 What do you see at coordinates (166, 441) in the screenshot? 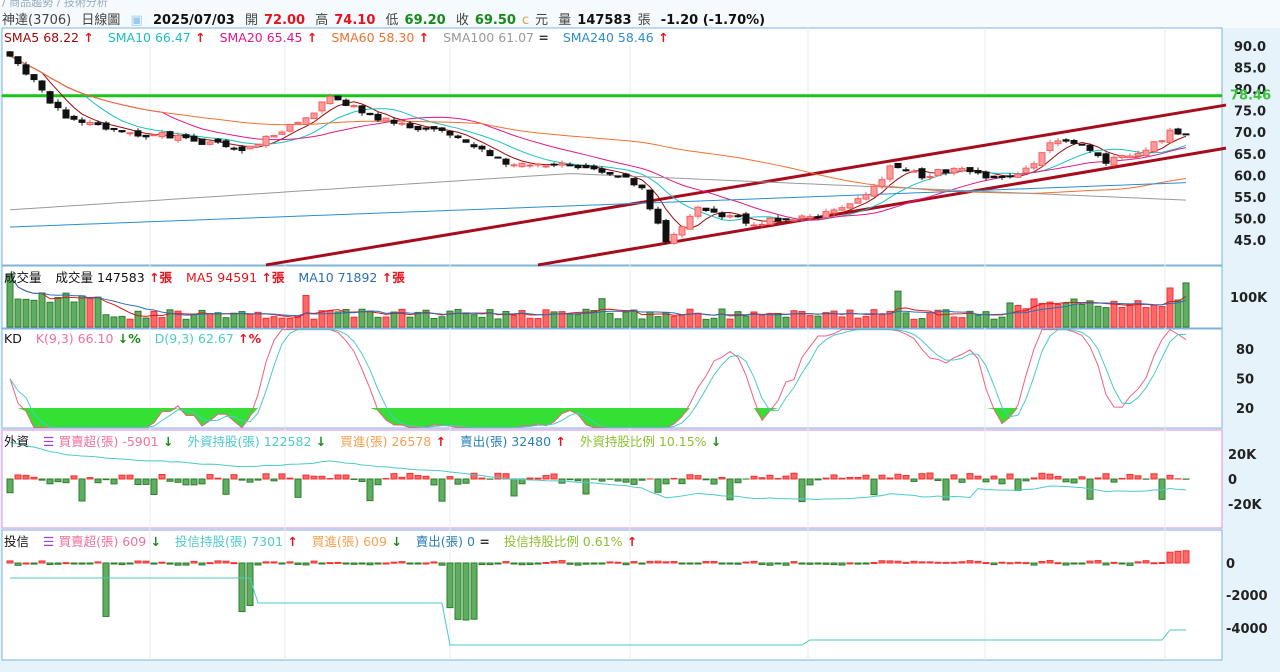
I see `trend-arrow-icon: ↓` at bounding box center [166, 441].